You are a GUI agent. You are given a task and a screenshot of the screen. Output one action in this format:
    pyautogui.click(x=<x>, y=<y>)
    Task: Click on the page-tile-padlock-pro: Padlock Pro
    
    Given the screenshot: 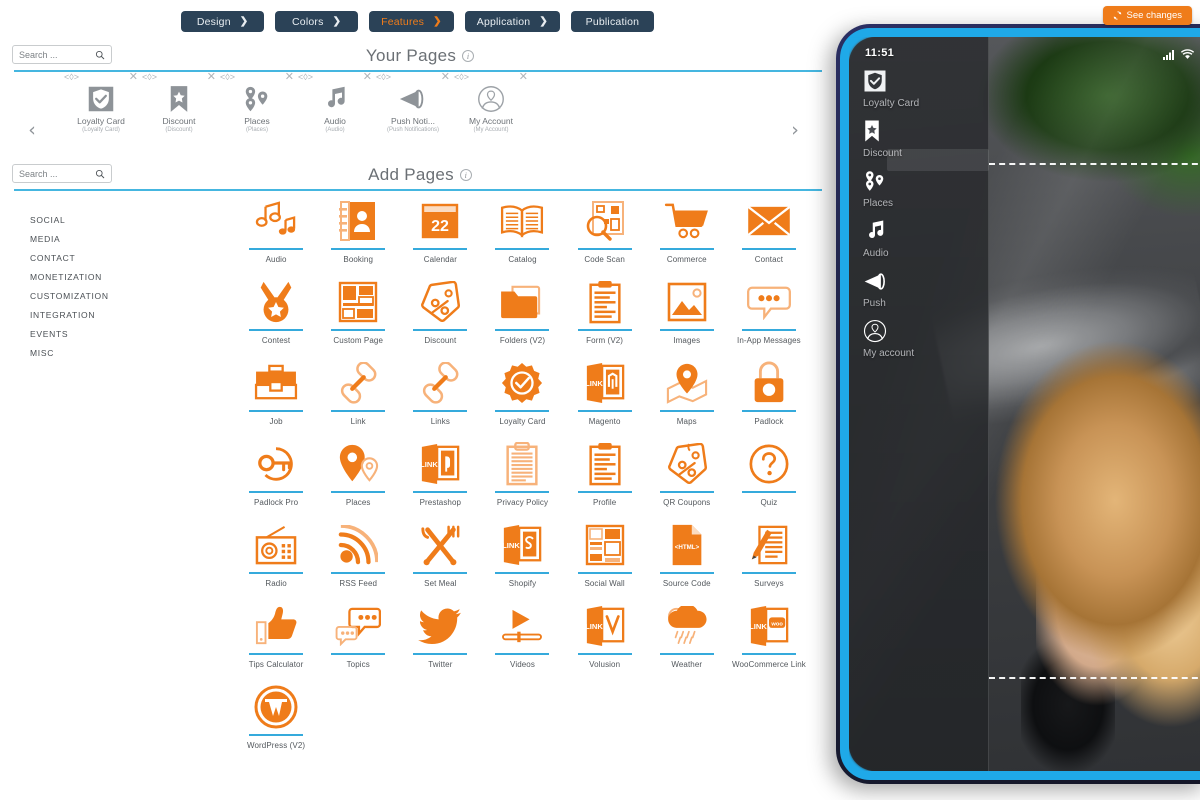 What is the action you would take?
    pyautogui.click(x=276, y=473)
    